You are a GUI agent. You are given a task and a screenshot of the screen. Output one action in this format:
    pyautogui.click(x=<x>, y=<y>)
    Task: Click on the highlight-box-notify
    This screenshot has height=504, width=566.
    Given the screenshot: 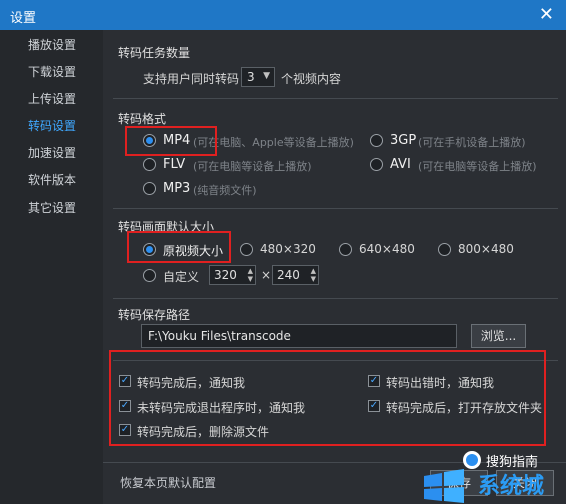 What is the action you would take?
    pyautogui.click(x=327, y=398)
    